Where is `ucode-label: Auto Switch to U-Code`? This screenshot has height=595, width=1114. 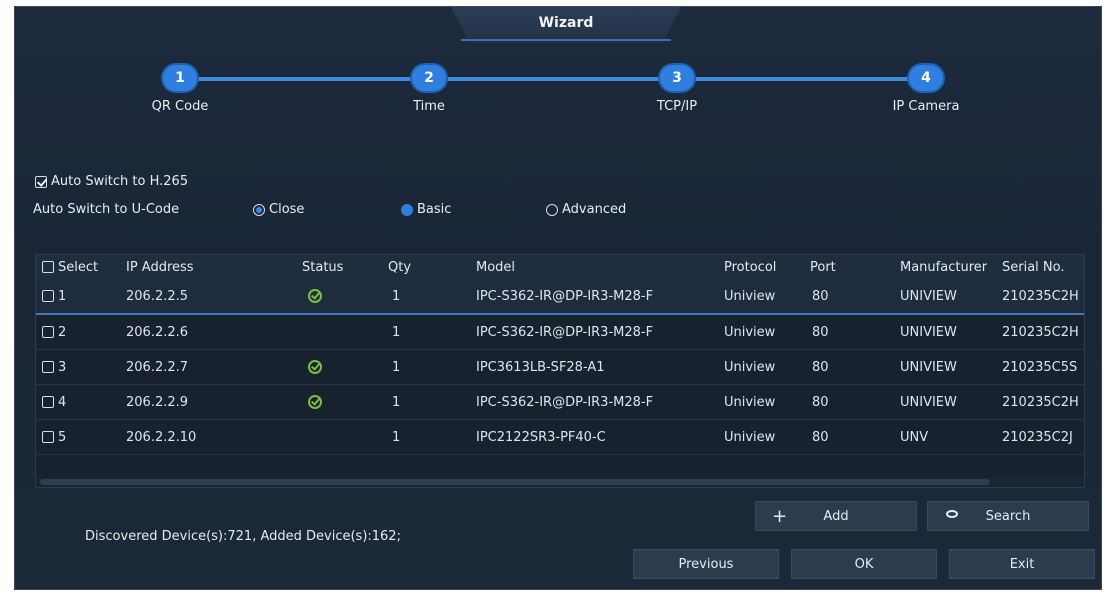
ucode-label: Auto Switch to U-Code is located at coordinates (106, 209).